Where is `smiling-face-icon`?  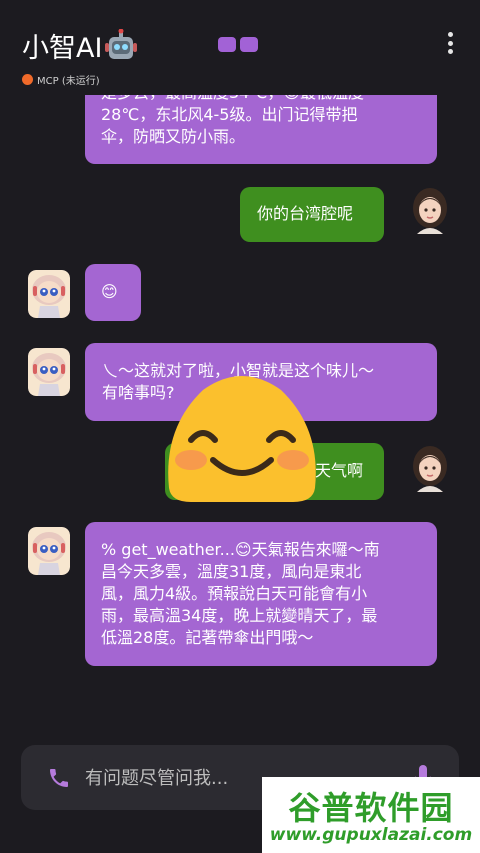 smiling-face-icon is located at coordinates (242, 439).